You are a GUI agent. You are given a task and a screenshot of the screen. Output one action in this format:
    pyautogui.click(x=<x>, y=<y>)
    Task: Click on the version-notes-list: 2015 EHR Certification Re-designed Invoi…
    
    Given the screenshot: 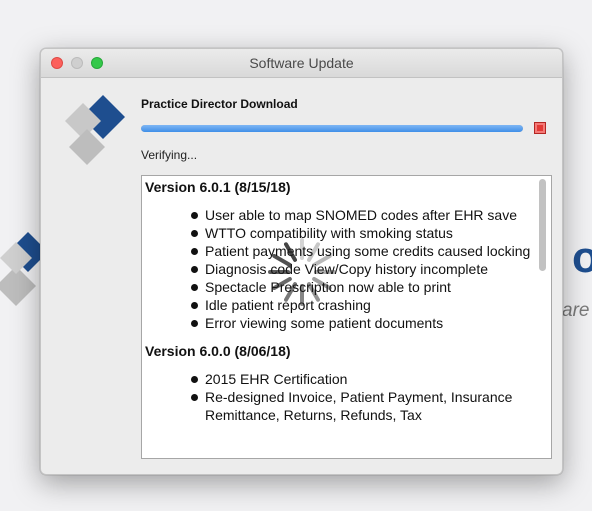 What is the action you would take?
    pyautogui.click(x=339, y=397)
    